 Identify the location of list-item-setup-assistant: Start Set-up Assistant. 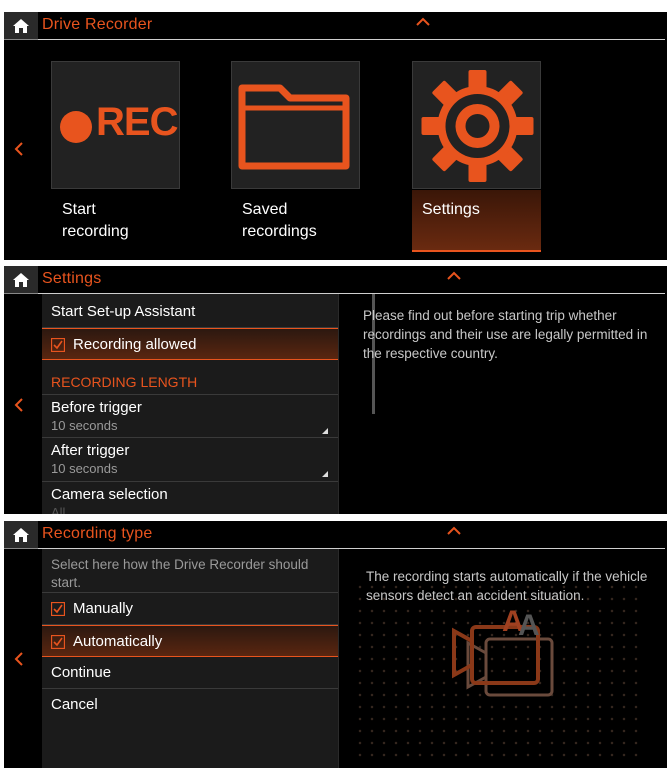
(190, 311).